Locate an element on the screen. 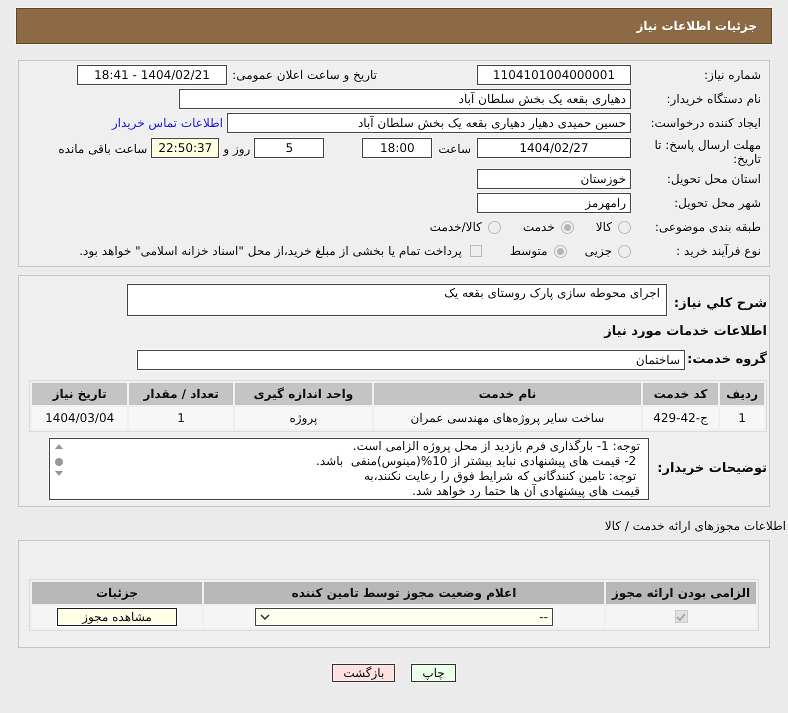  section-heading: اطلاعات مجوزهای ارائه خدمت / کالا is located at coordinates (695, 526).